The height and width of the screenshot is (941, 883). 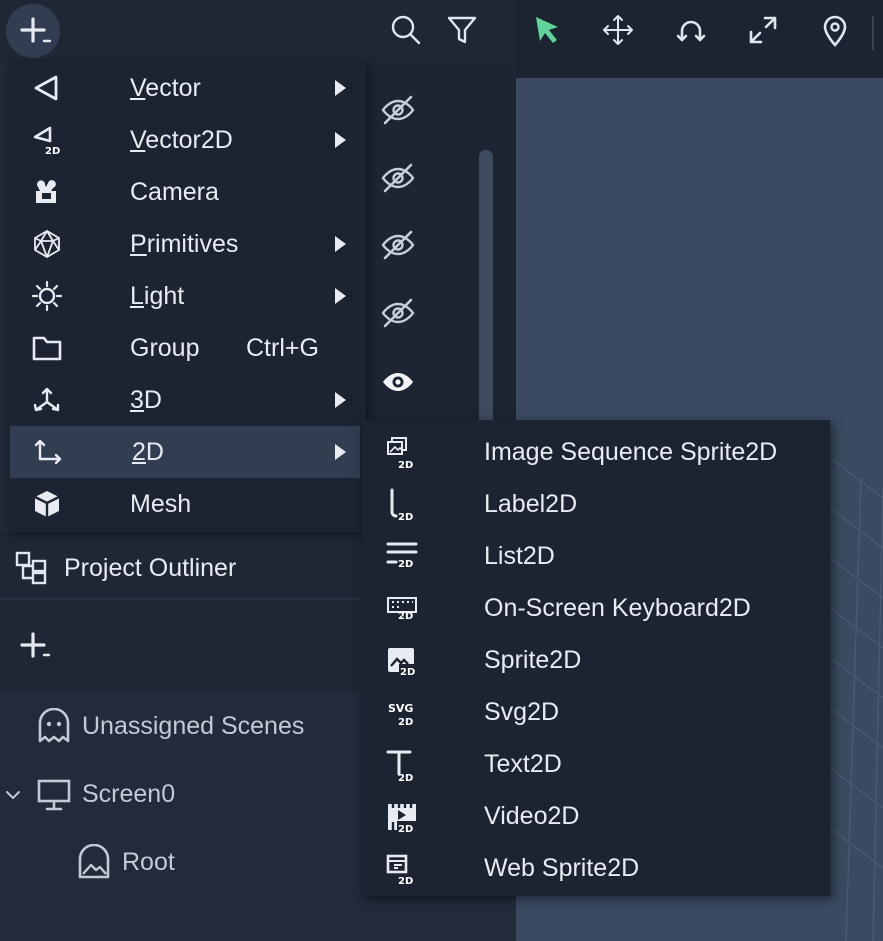 I want to click on eye-icon, so click(x=398, y=382).